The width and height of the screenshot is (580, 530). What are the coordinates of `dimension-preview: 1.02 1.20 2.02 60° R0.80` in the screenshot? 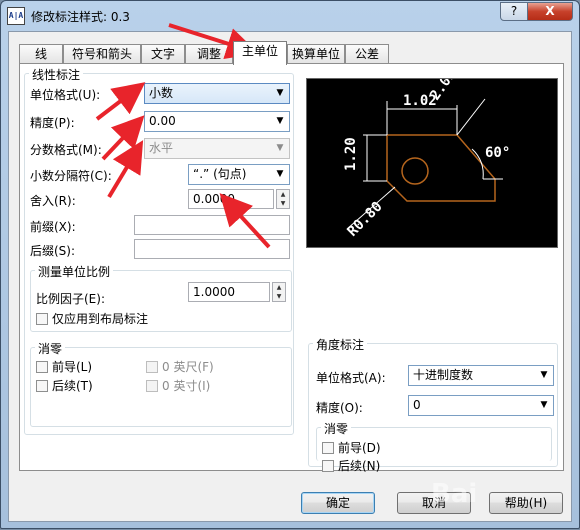 It's located at (432, 157).